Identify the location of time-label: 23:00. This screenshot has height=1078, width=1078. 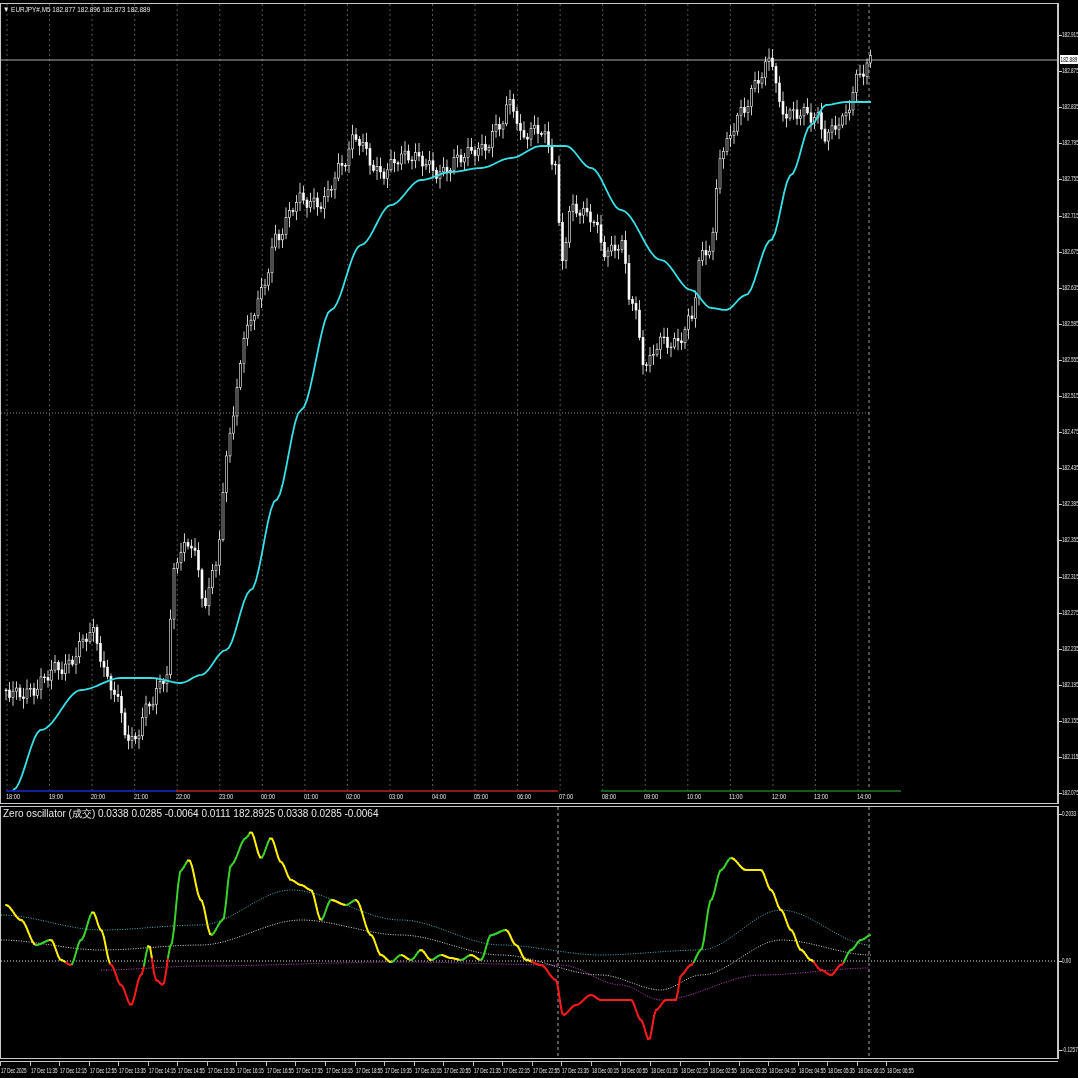
(225, 796).